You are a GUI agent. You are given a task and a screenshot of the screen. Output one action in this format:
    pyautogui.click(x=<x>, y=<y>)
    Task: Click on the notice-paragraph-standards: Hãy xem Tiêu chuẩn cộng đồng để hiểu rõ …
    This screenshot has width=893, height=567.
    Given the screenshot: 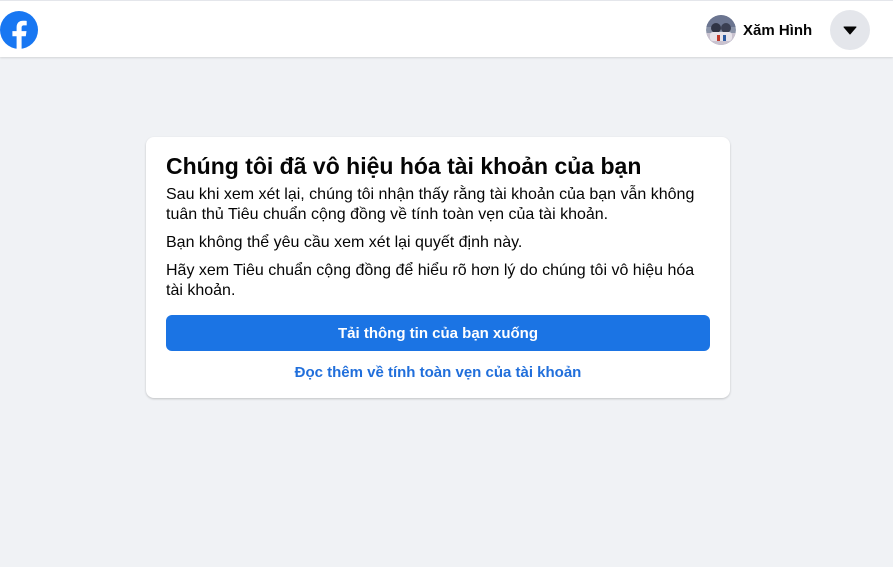 What is the action you would take?
    pyautogui.click(x=430, y=280)
    